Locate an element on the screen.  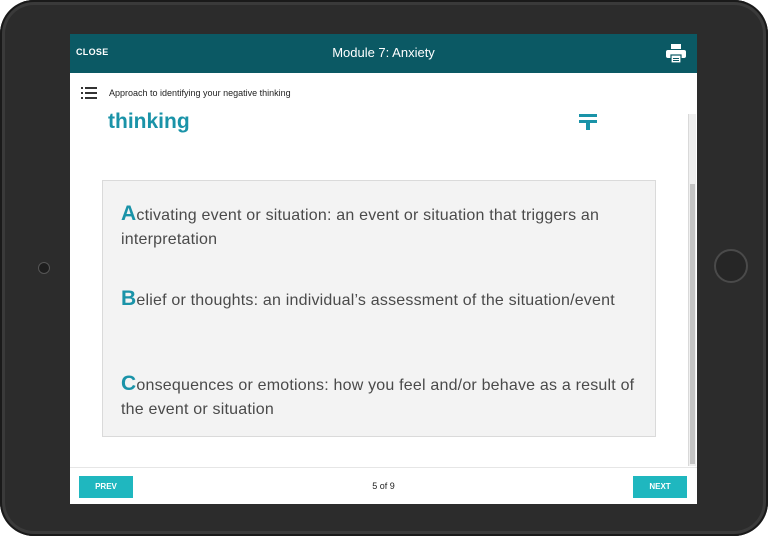
page-indicator: 5 of 9 is located at coordinates (383, 486).